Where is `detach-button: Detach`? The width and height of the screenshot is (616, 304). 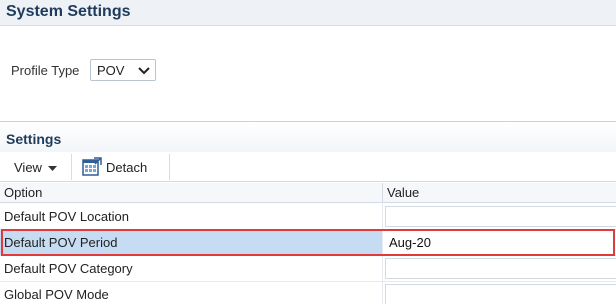
detach-button: Detach is located at coordinates (123, 167).